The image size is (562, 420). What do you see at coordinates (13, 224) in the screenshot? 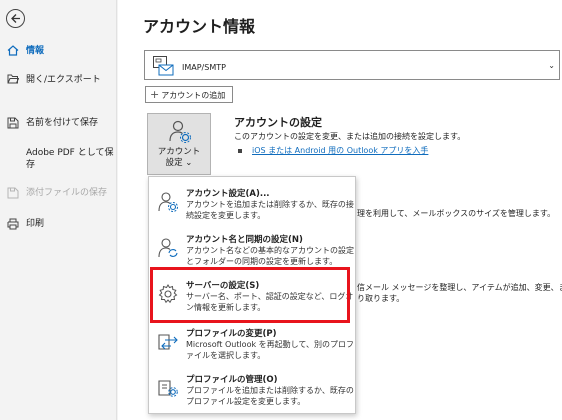
I see `printer-icon` at bounding box center [13, 224].